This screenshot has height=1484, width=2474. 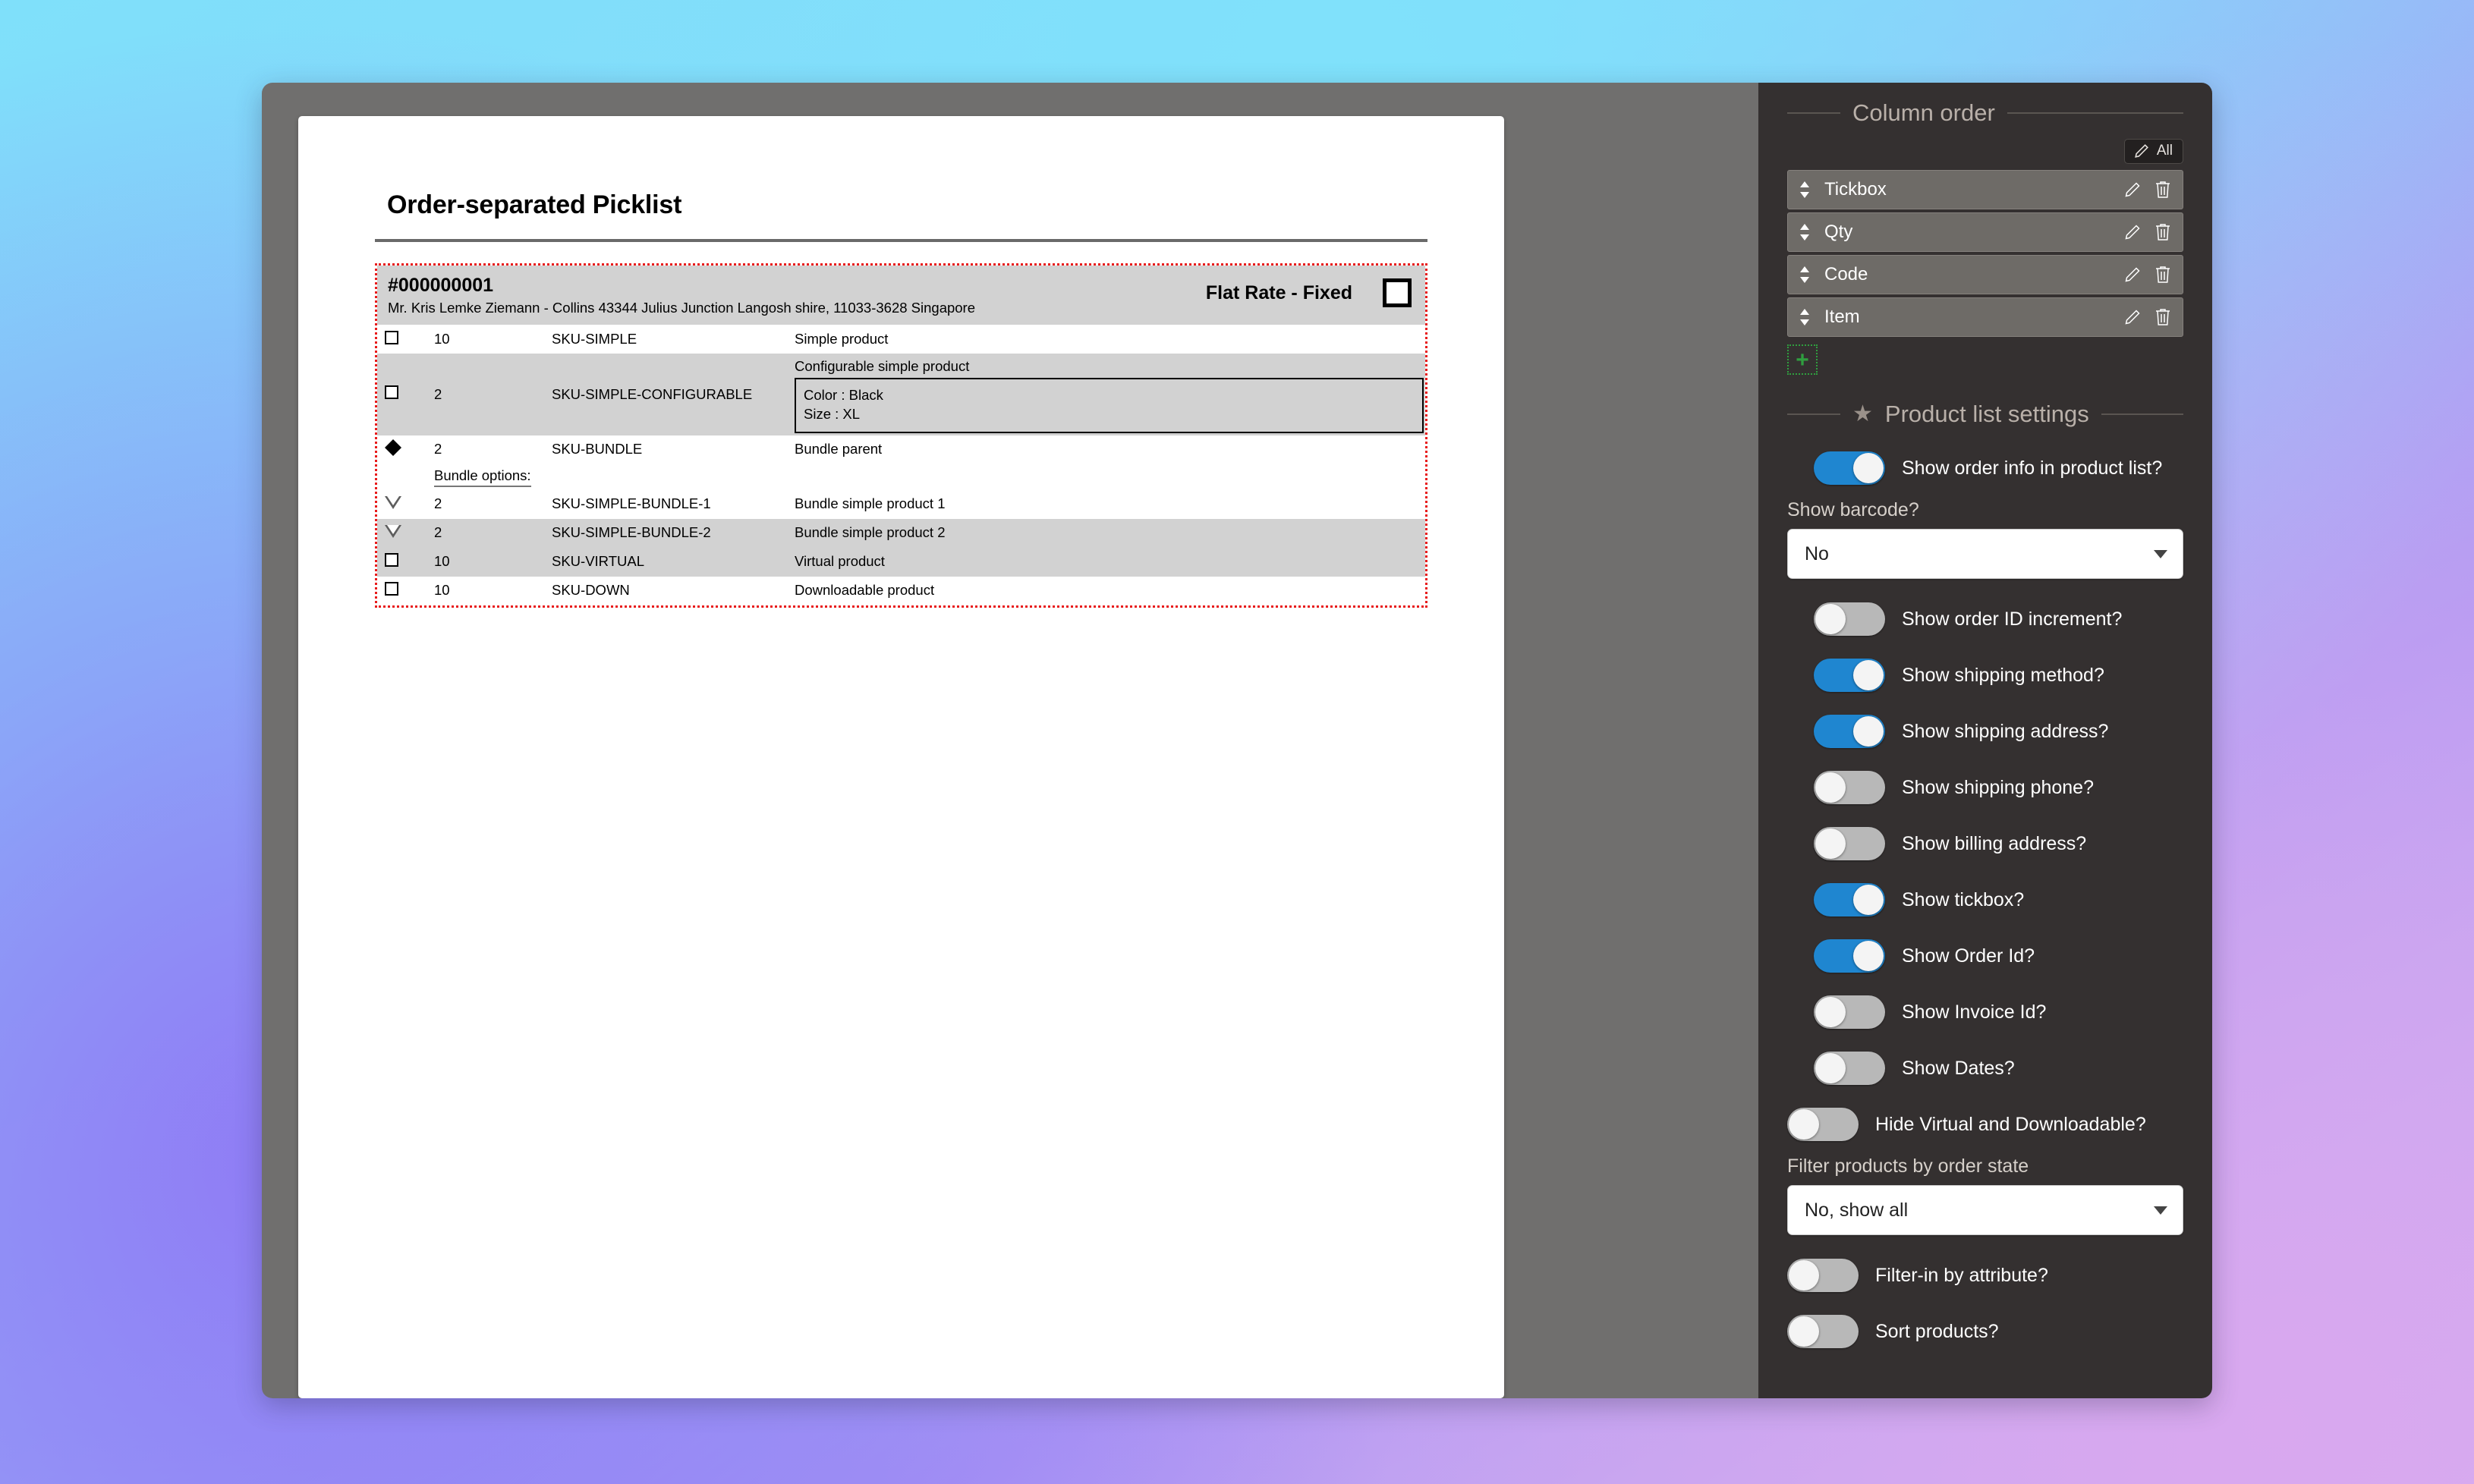 What do you see at coordinates (2032, 468) in the screenshot?
I see `toggle-label: Show order info in product list?` at bounding box center [2032, 468].